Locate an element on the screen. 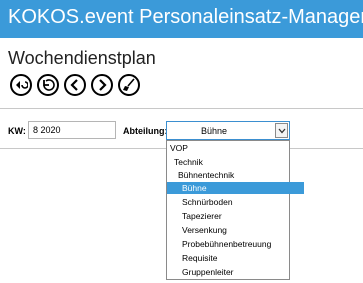 This screenshot has height=283, width=363. page-title: Wochendienstplan is located at coordinates (82, 58).